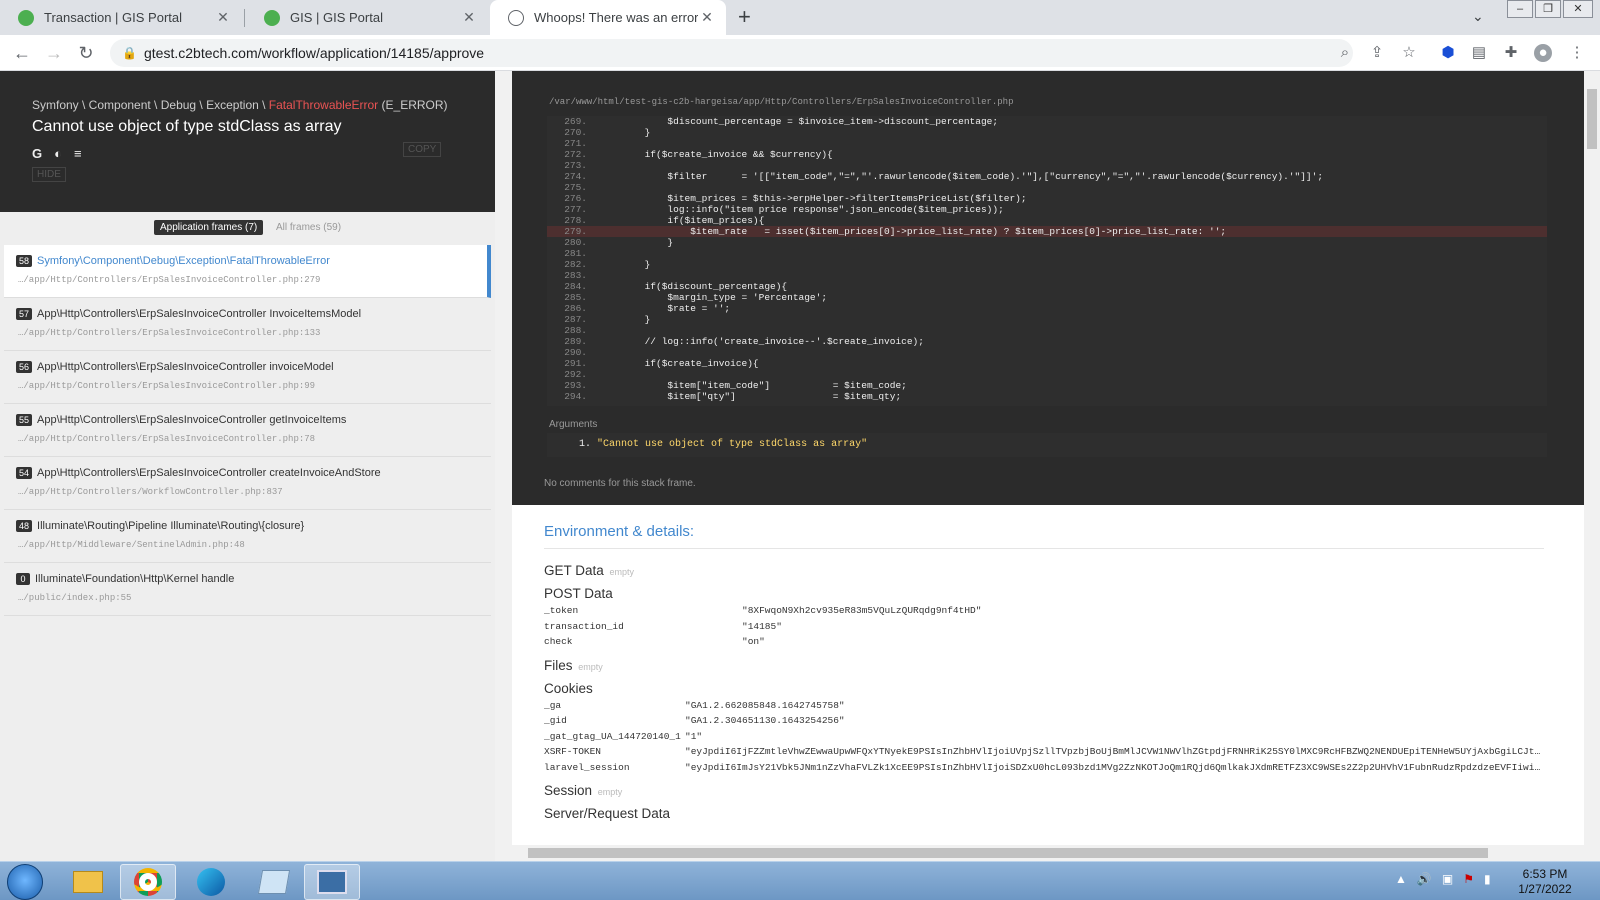 The width and height of the screenshot is (1600, 900). What do you see at coordinates (1409, 53) in the screenshot?
I see `bookmark-star-icon: ☆` at bounding box center [1409, 53].